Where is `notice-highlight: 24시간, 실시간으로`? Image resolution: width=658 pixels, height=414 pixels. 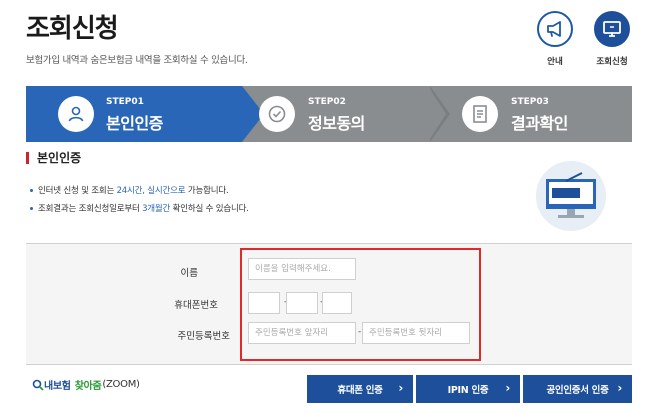
notice-highlight: 24시간, 실시간으로 is located at coordinates (151, 191).